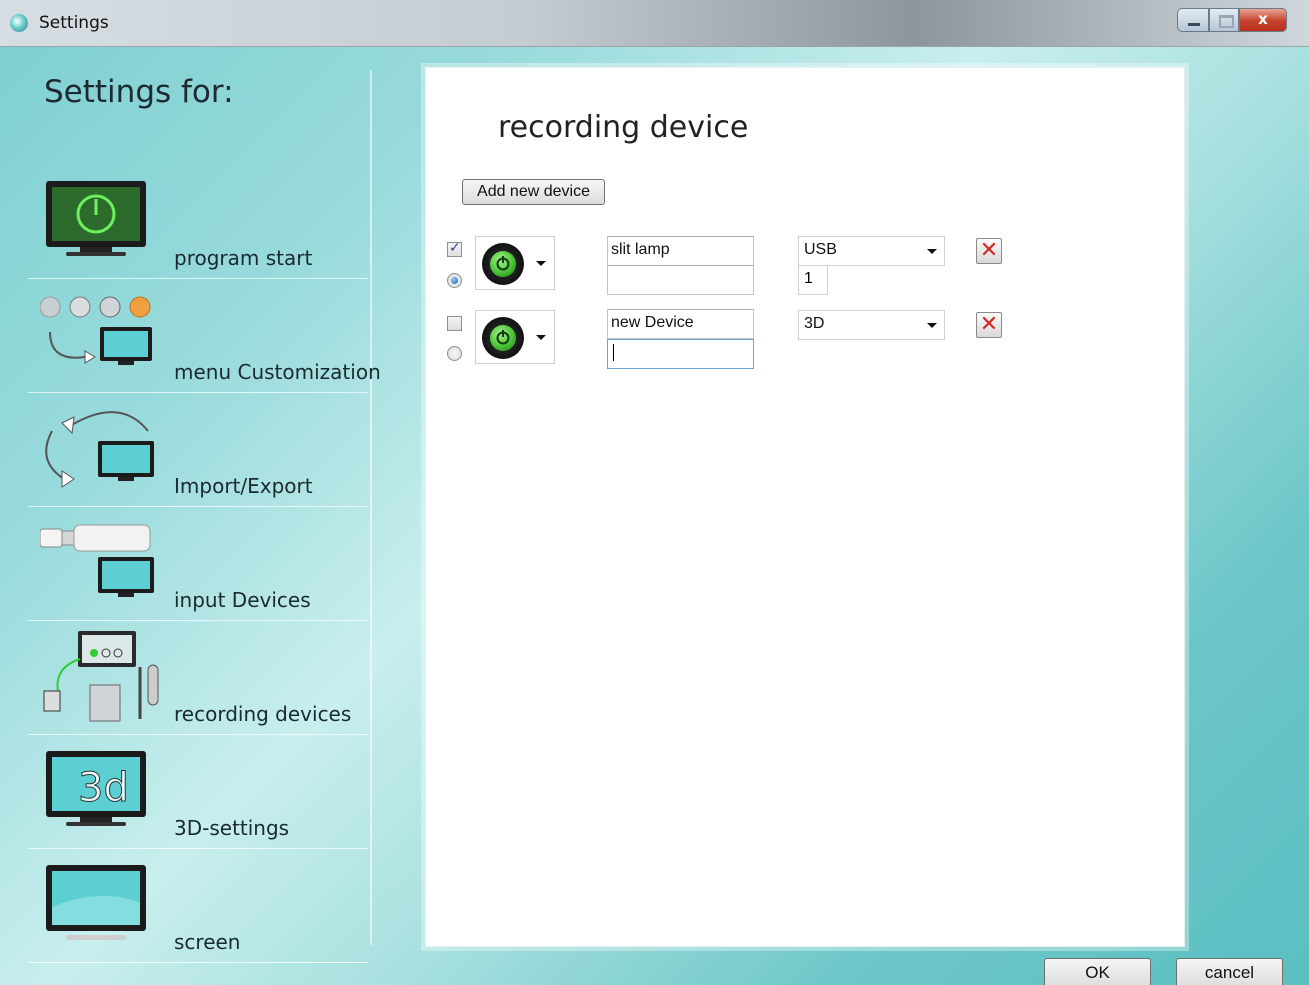 The width and height of the screenshot is (1309, 985). I want to click on device-type-select: USB, so click(871, 251).